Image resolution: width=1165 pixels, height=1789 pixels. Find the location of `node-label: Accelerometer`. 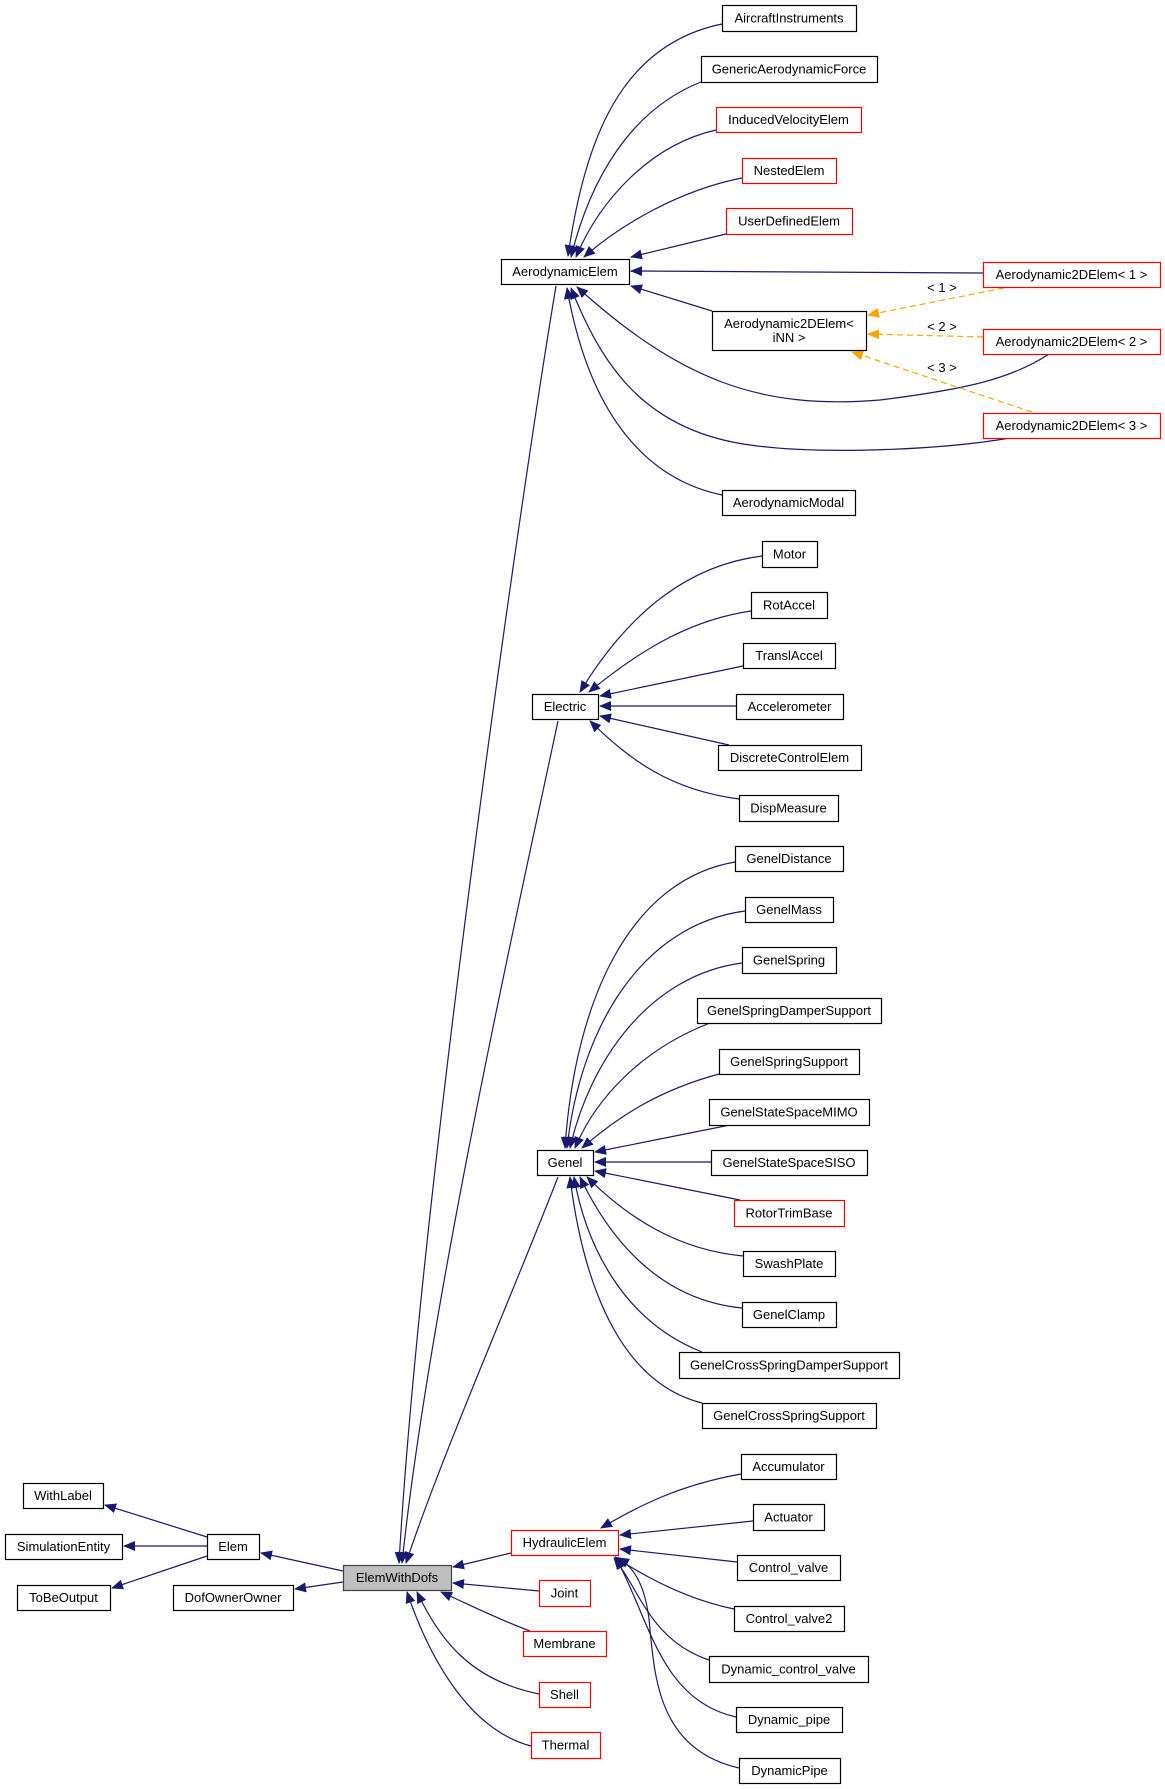

node-label: Accelerometer is located at coordinates (790, 706).